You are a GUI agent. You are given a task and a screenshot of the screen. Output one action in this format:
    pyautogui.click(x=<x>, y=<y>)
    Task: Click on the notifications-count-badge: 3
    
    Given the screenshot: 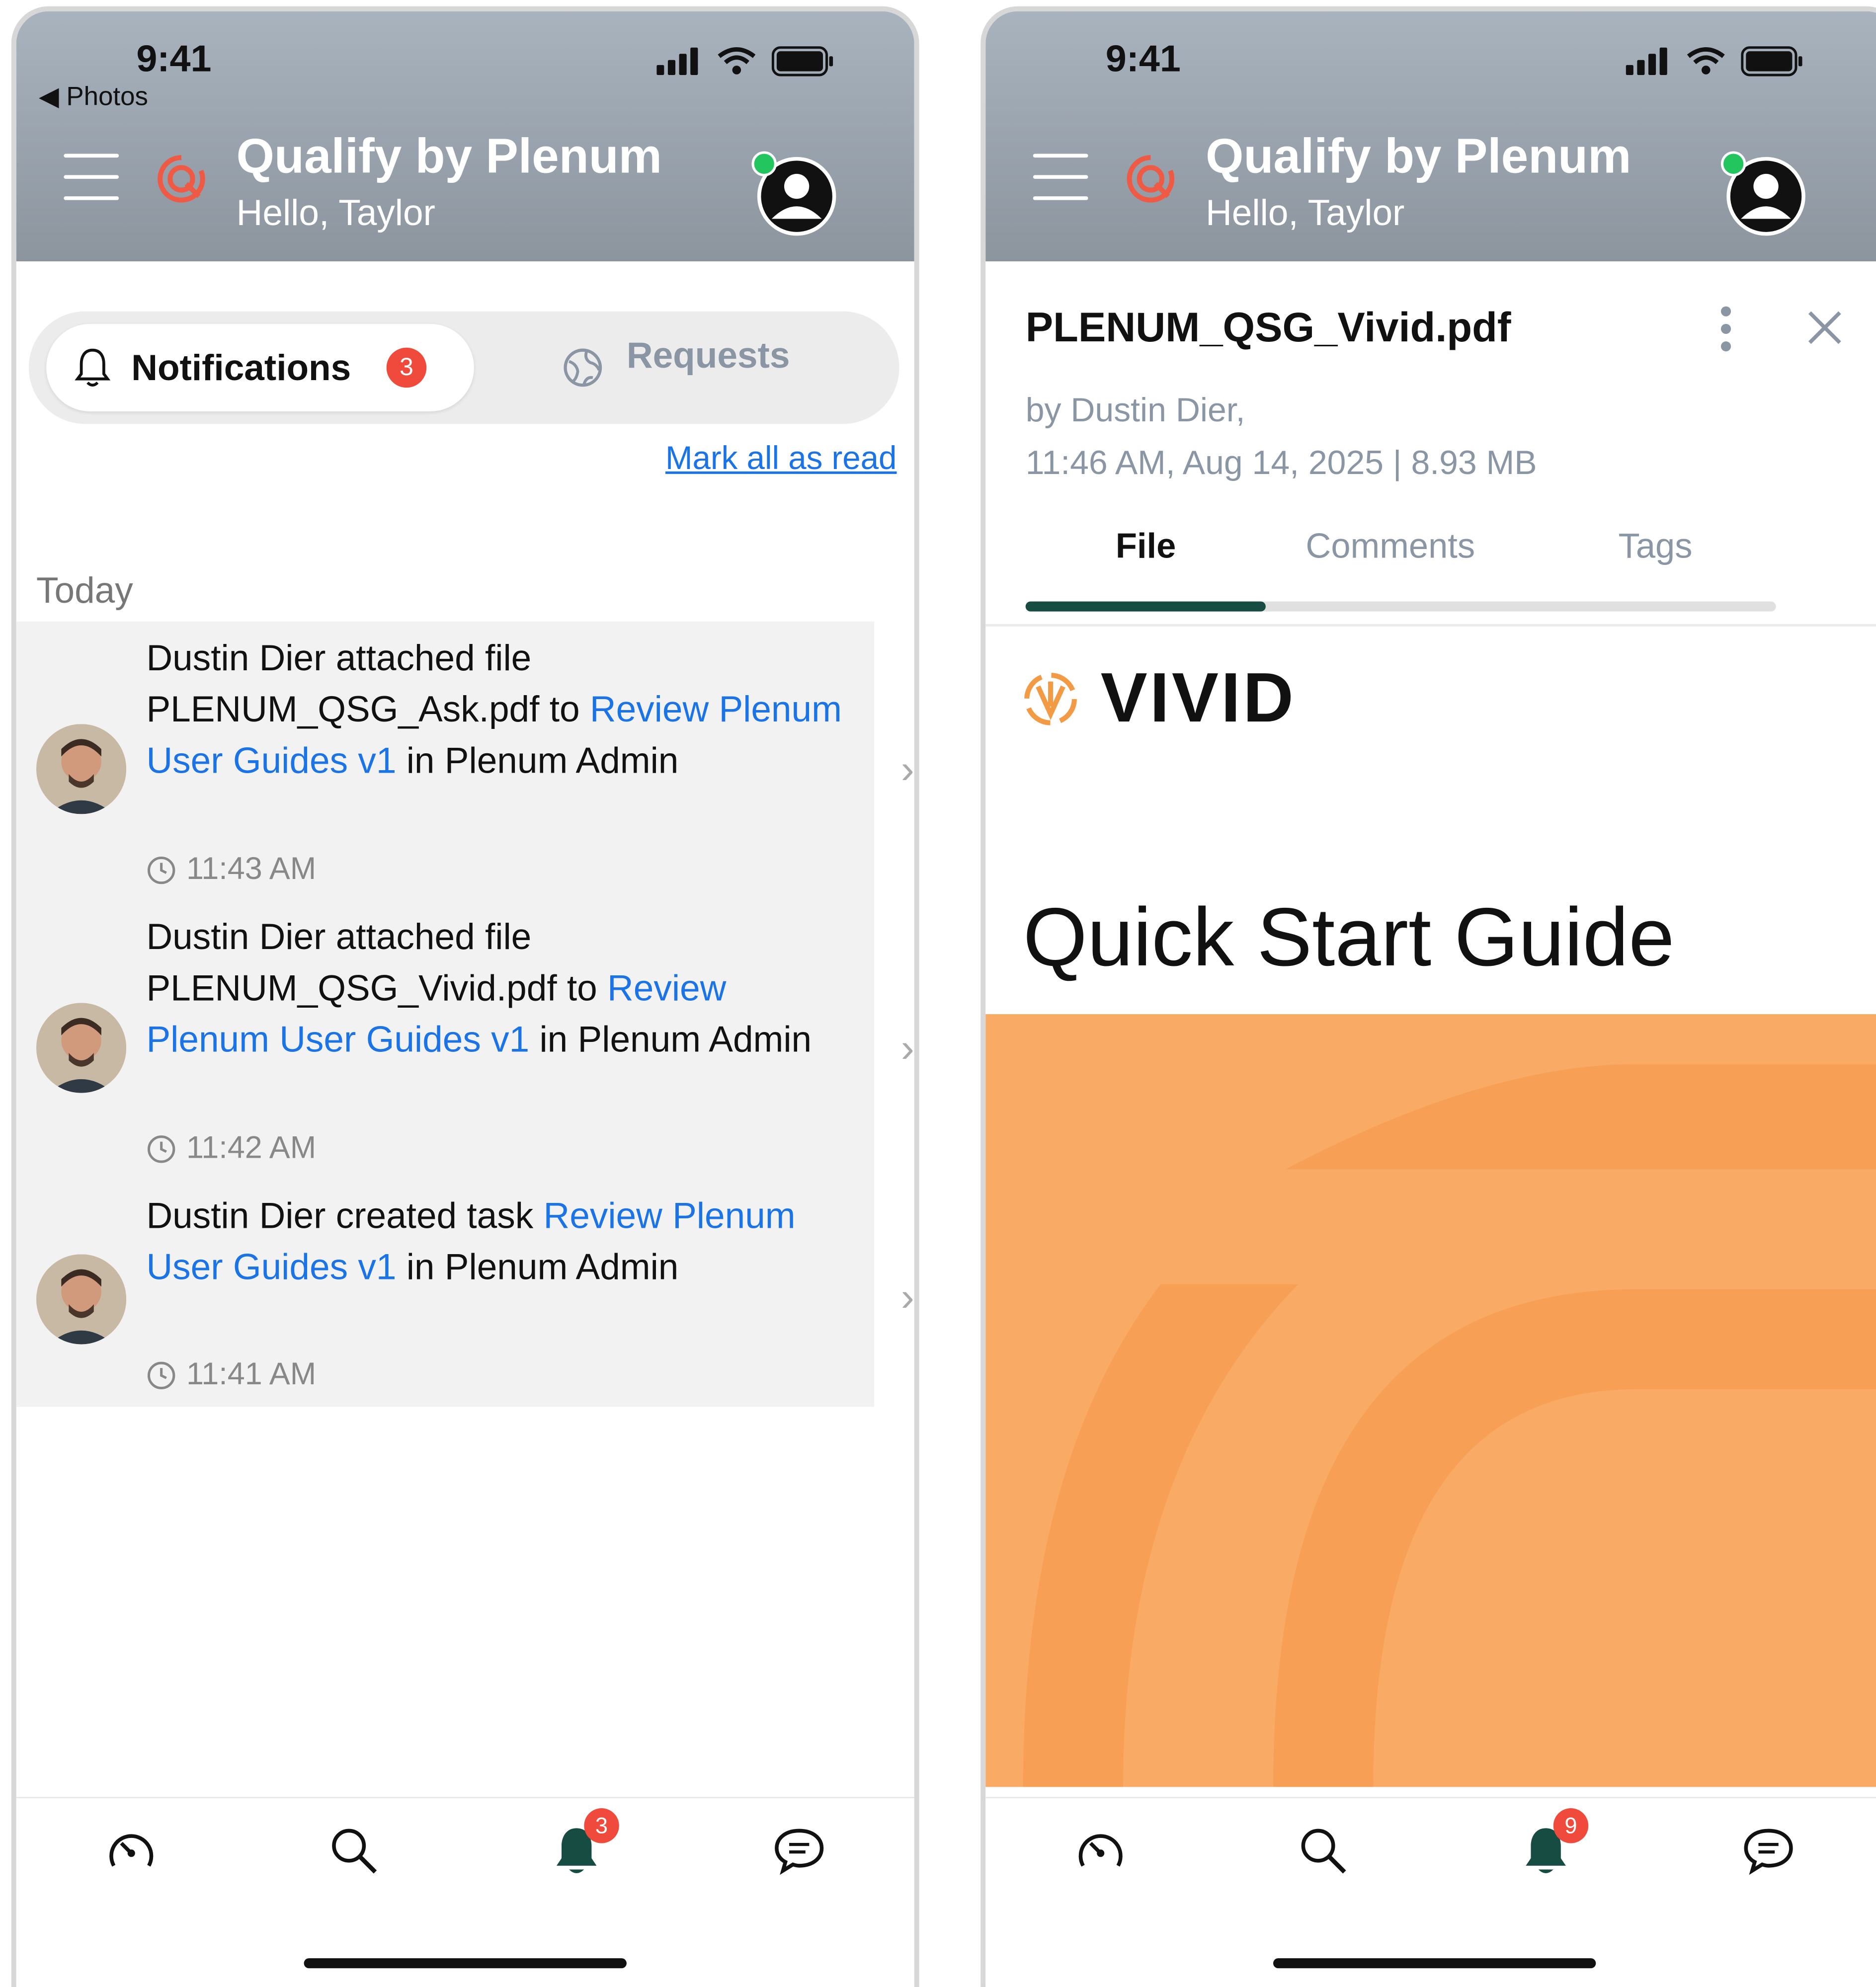 What is the action you would take?
    pyautogui.click(x=406, y=367)
    